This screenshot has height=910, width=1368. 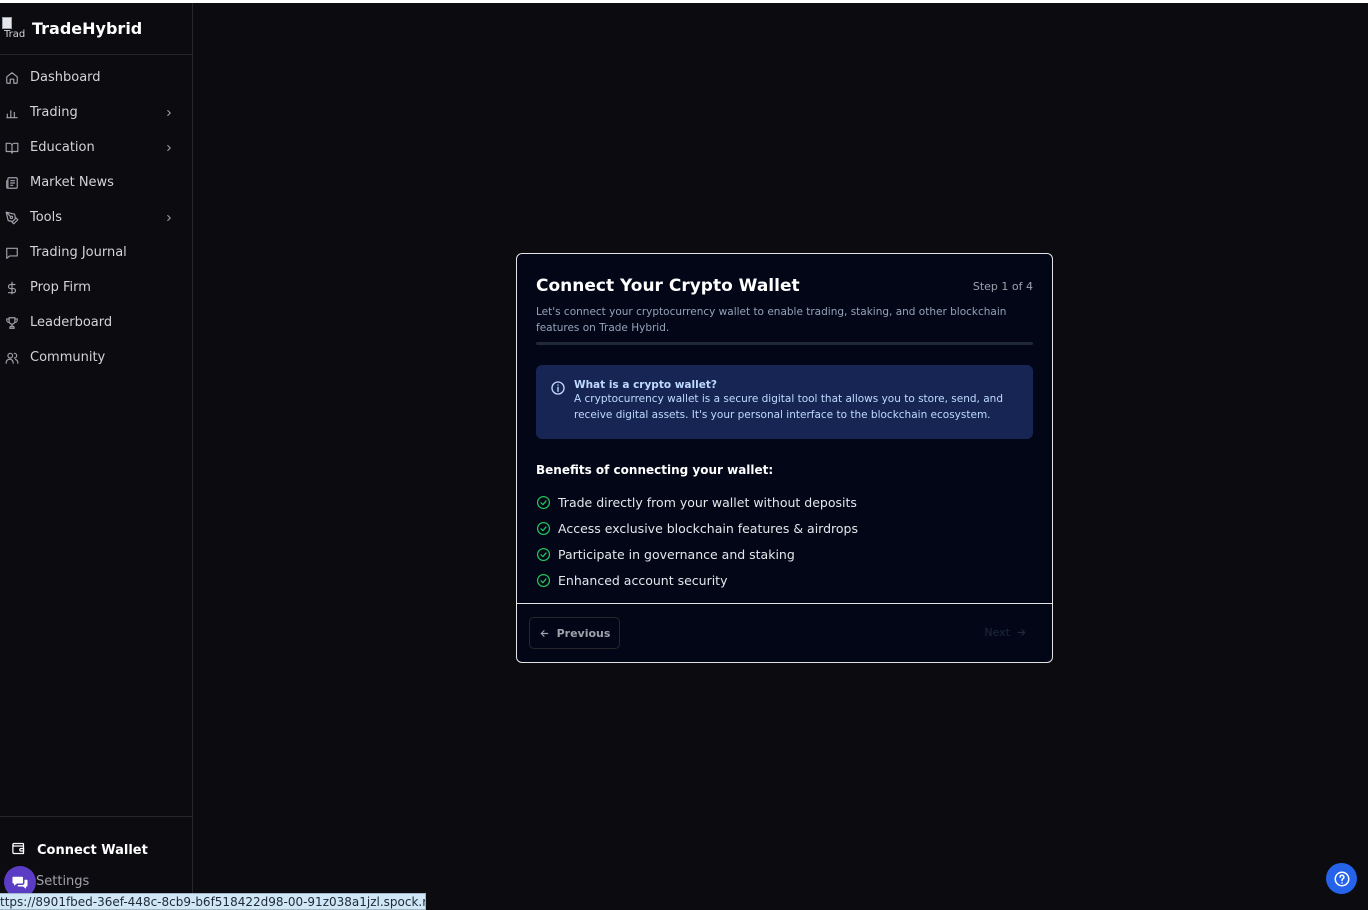 What do you see at coordinates (92, 850) in the screenshot?
I see `connect-wallet-label: Connect Wallet` at bounding box center [92, 850].